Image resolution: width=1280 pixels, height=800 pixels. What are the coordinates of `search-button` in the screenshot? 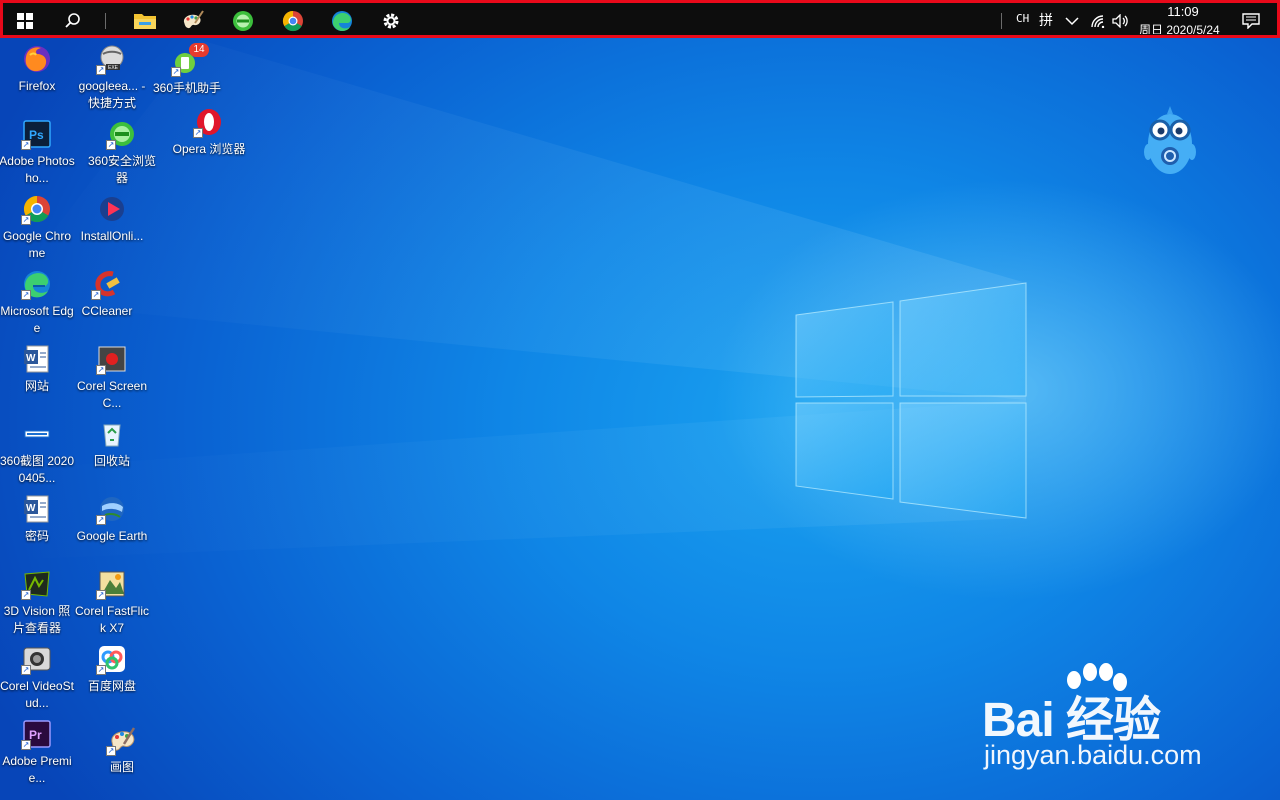 It's located at (73, 21).